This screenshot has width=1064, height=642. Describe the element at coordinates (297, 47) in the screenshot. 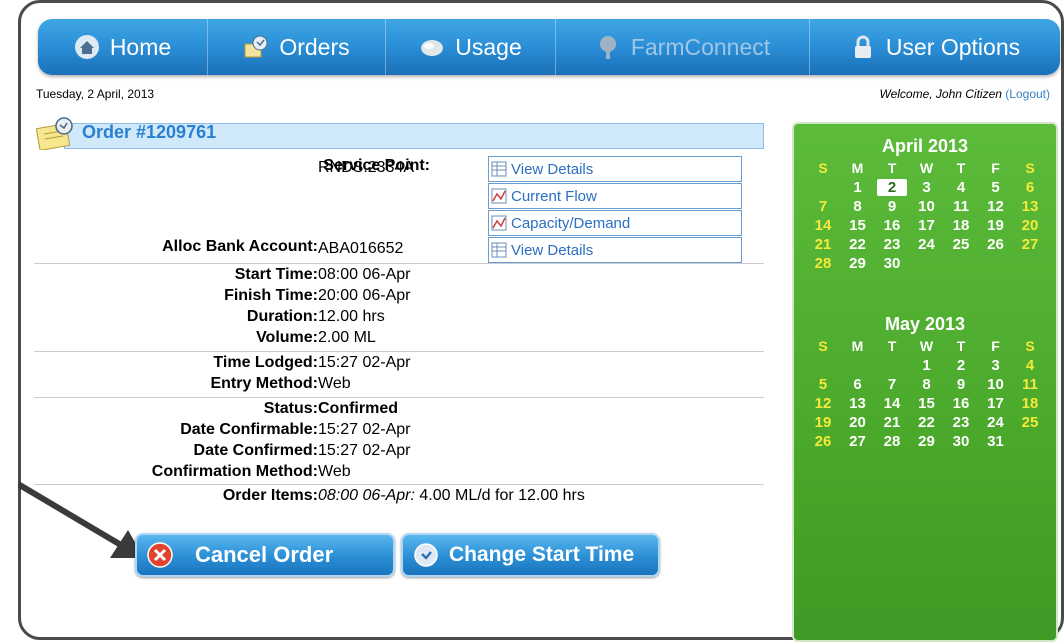

I see `nav-orders: Orders` at that location.